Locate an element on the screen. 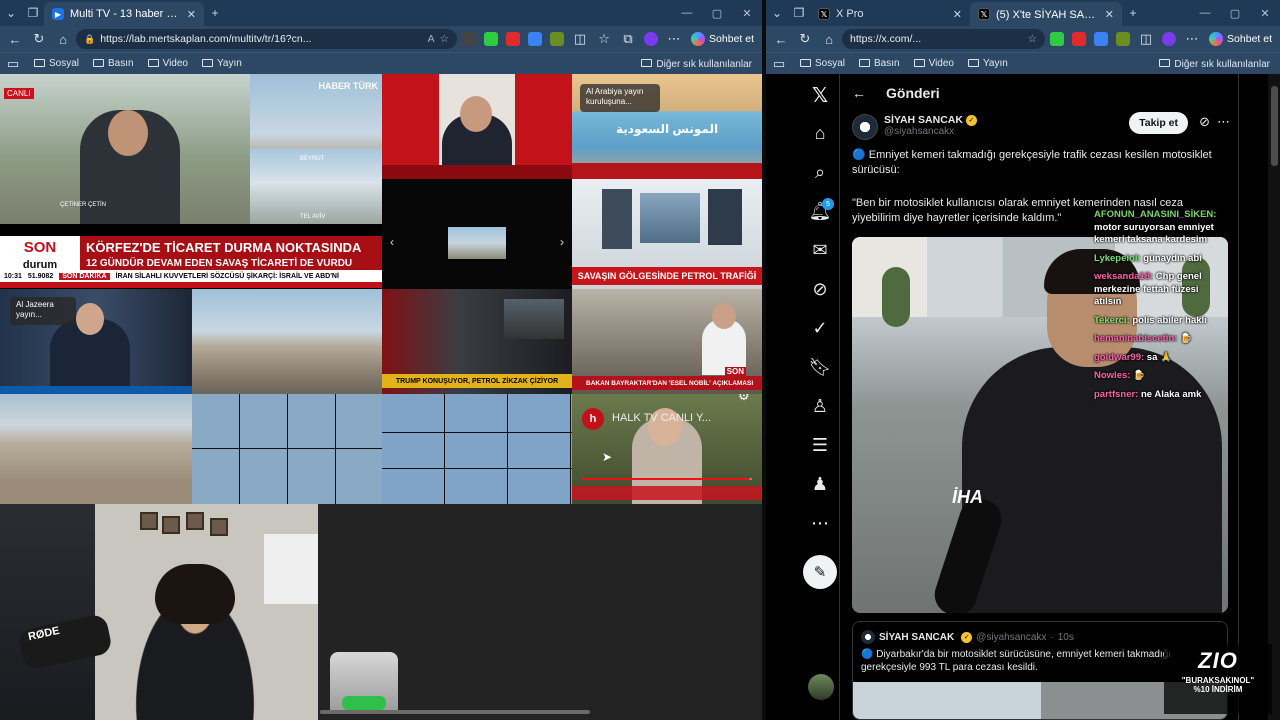 This screenshot has width=1280, height=720. video-tree is located at coordinates (896, 297).